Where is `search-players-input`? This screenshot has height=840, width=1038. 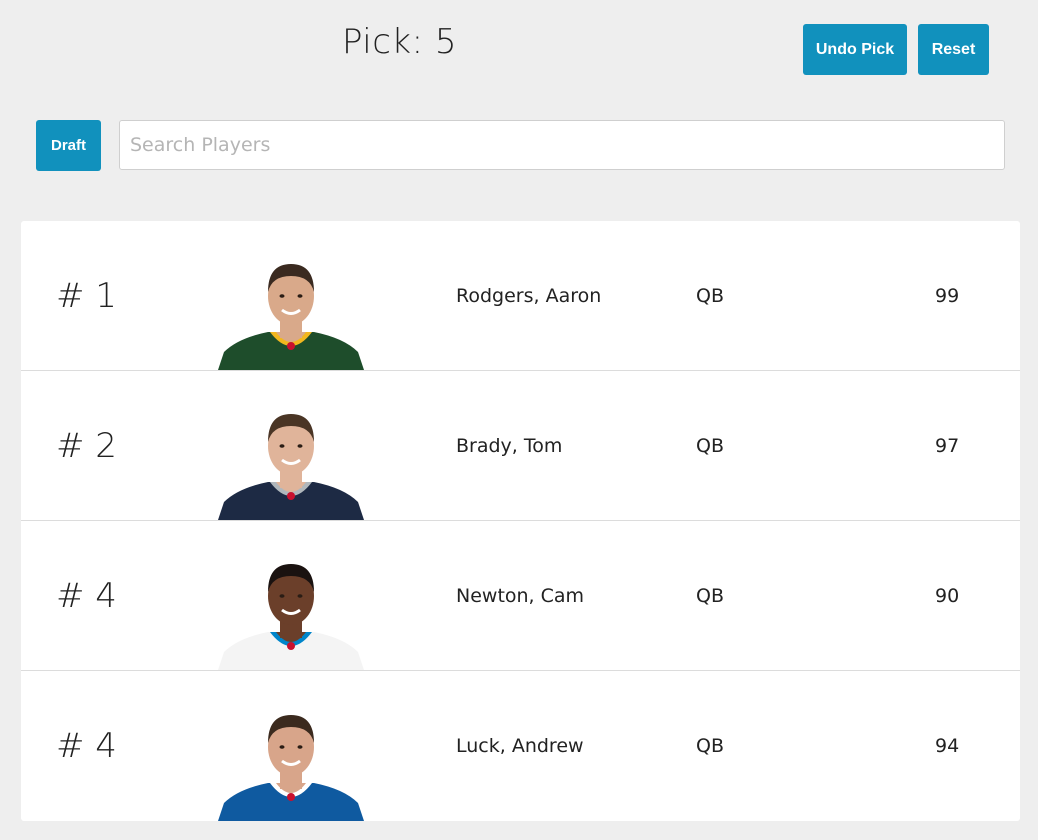 search-players-input is located at coordinates (562, 145).